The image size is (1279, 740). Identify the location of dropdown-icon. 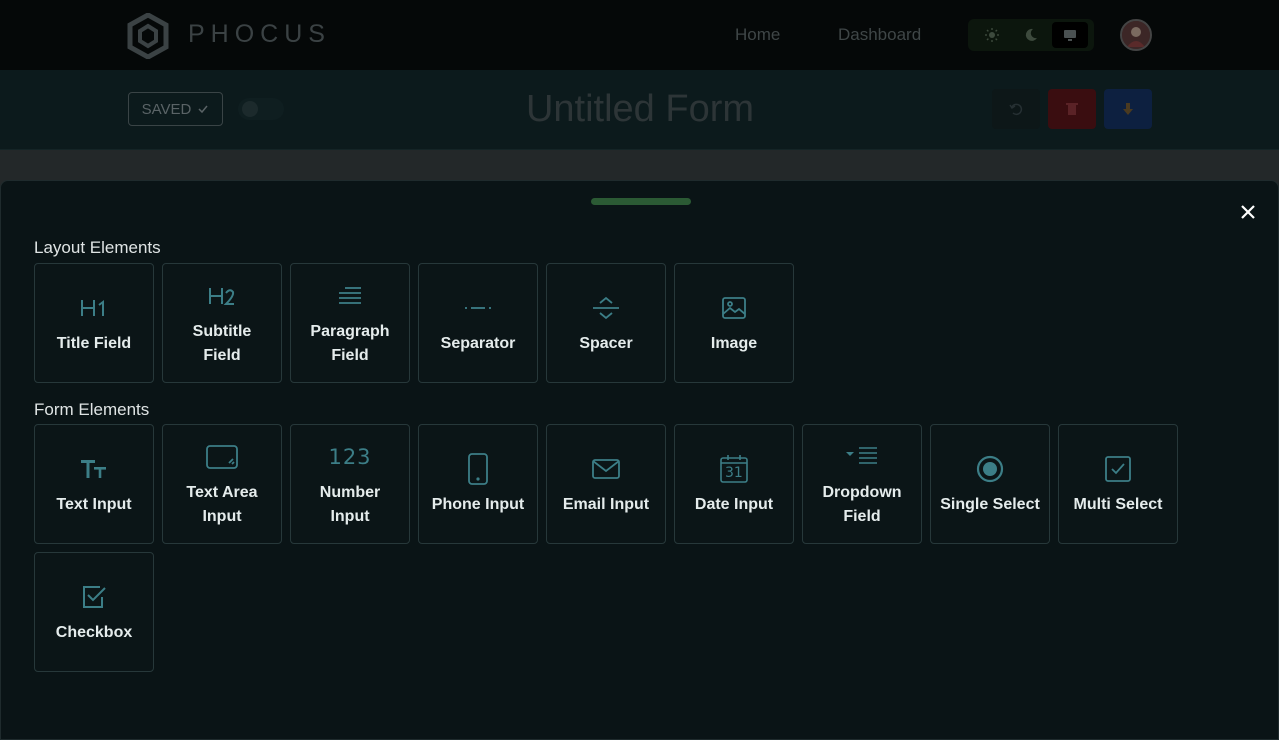
(862, 457).